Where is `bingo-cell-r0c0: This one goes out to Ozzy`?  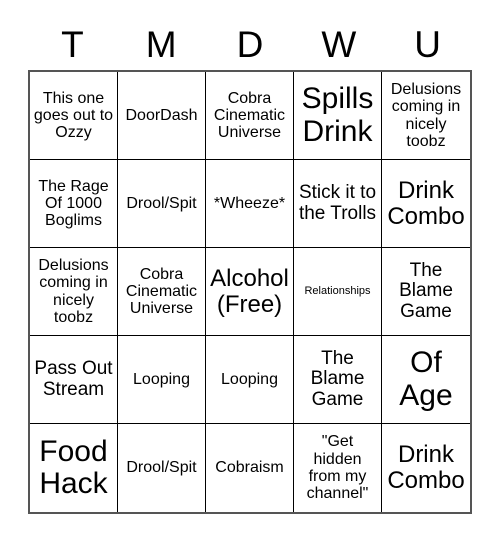 bingo-cell-r0c0: This one goes out to Ozzy is located at coordinates (74, 116).